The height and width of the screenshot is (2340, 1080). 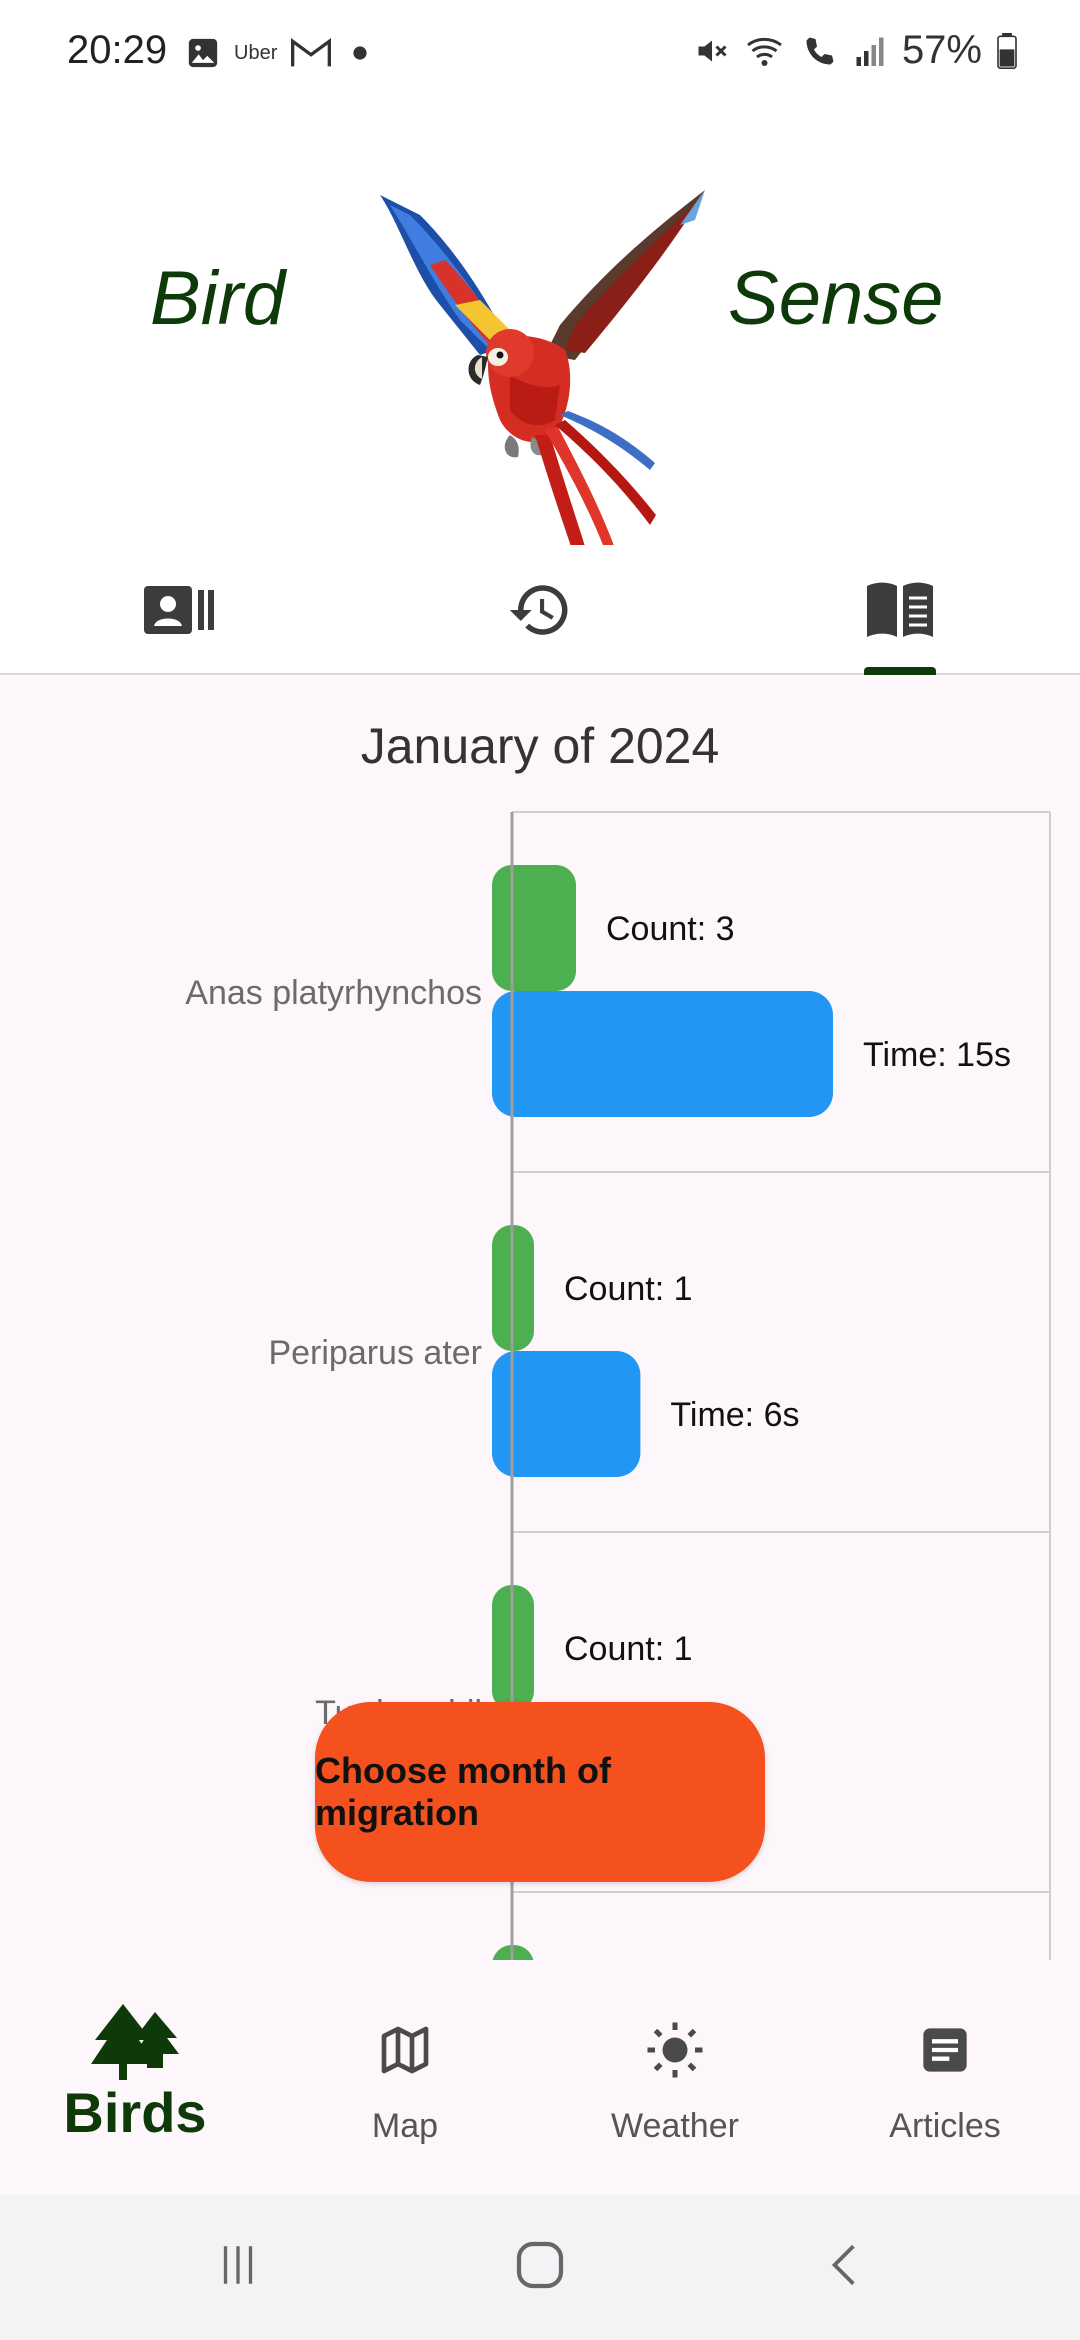 I want to click on nav-label-birds: Birds, so click(x=135, y=2112).